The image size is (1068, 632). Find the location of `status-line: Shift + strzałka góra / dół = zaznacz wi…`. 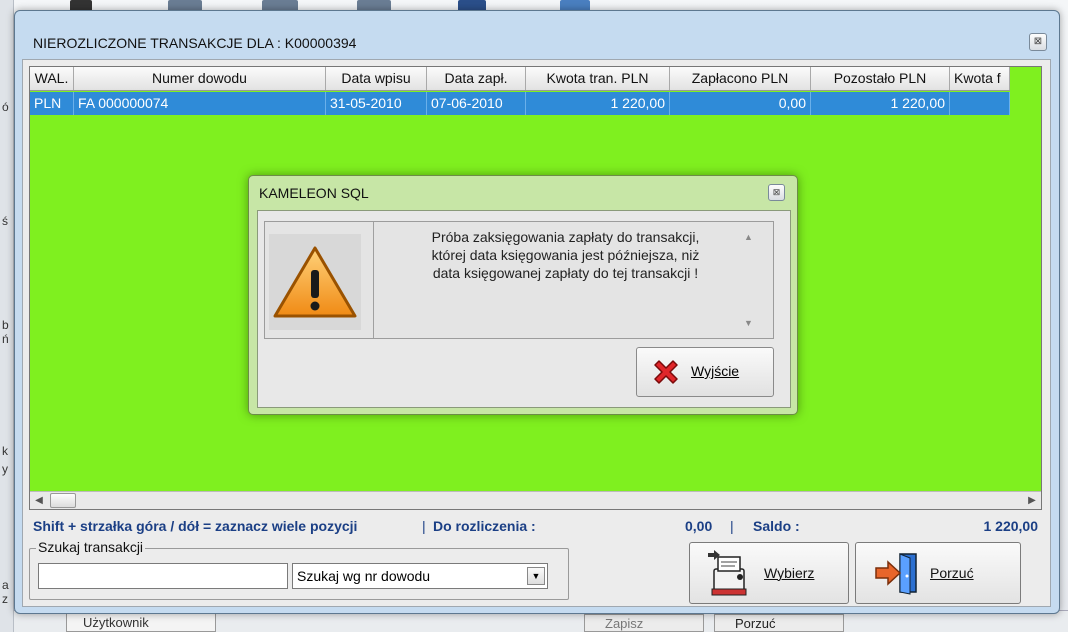

status-line: Shift + strzałka góra / dół = zaznacz wi… is located at coordinates (535, 527).